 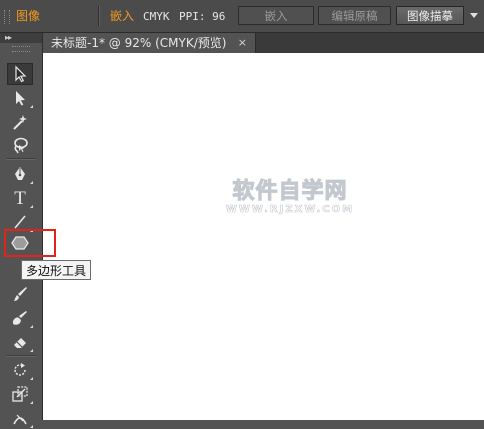 What do you see at coordinates (122, 16) in the screenshot?
I see `embed-link: 嵌入` at bounding box center [122, 16].